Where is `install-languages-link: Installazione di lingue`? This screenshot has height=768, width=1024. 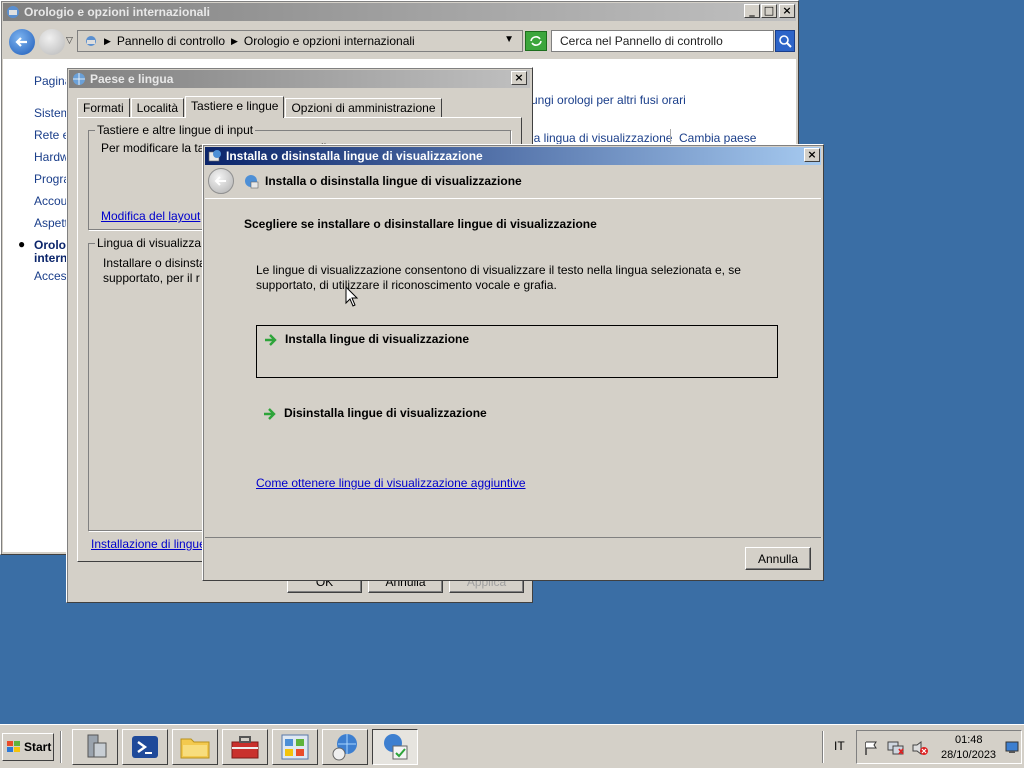 install-languages-link: Installazione di lingue is located at coordinates (148, 544).